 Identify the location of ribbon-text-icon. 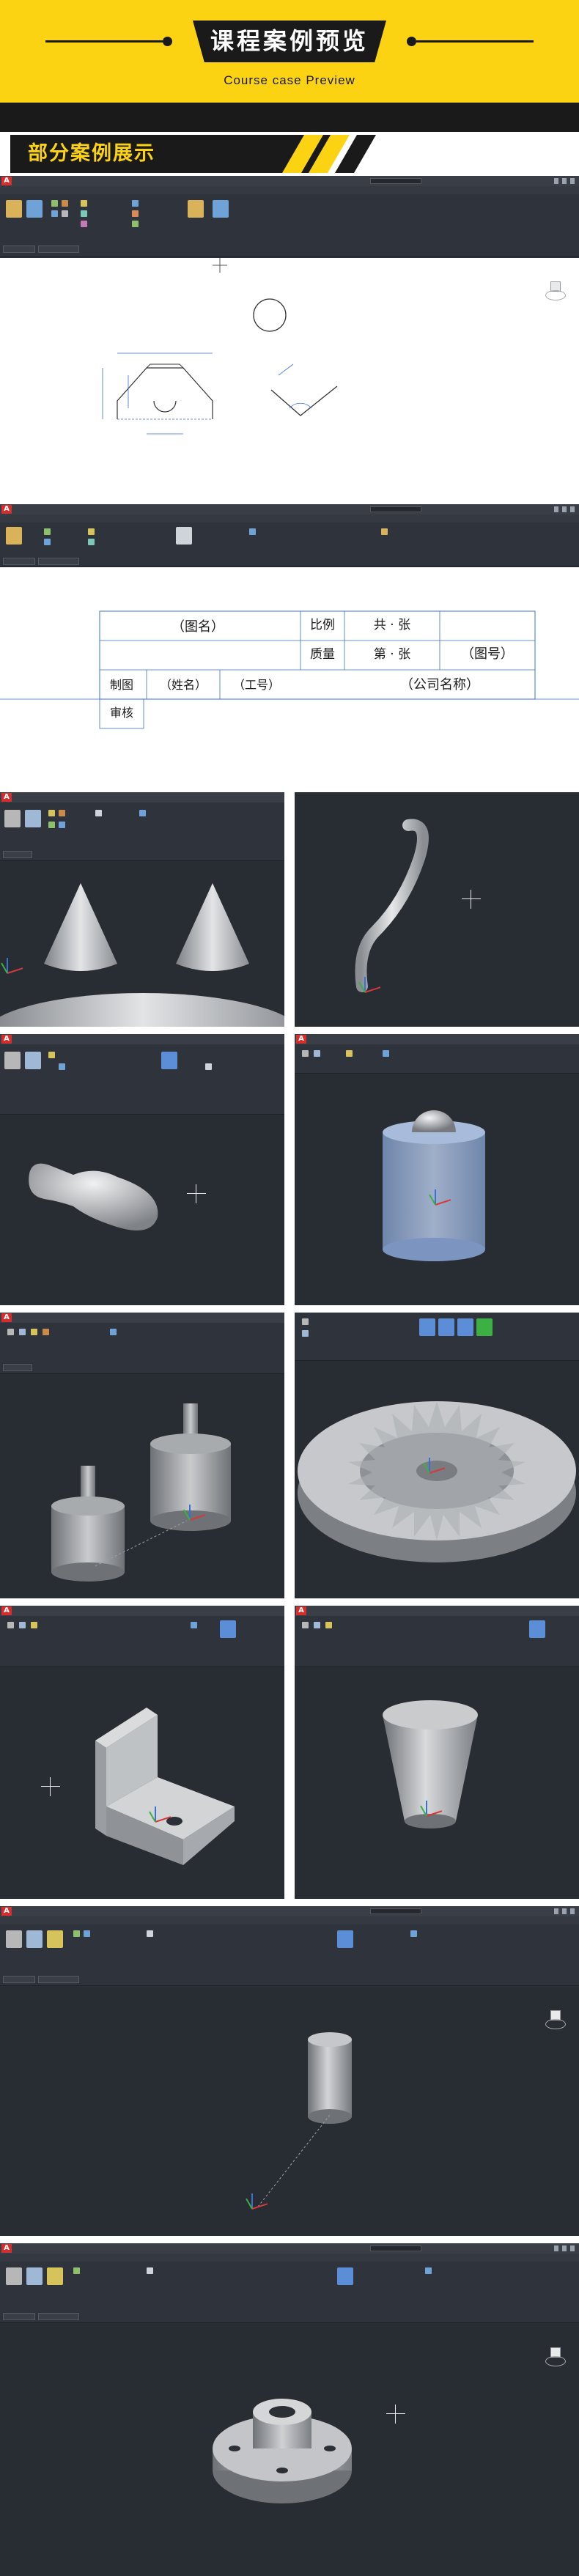
(184, 536).